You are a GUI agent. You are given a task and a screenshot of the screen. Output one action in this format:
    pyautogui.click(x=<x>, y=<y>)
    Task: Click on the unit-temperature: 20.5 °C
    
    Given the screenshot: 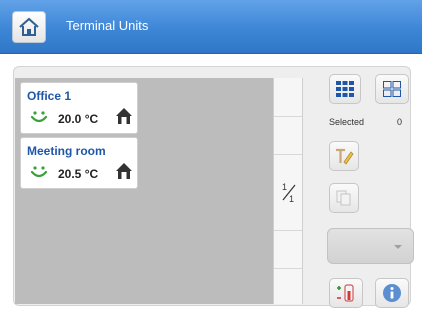 What is the action you would take?
    pyautogui.click(x=78, y=174)
    